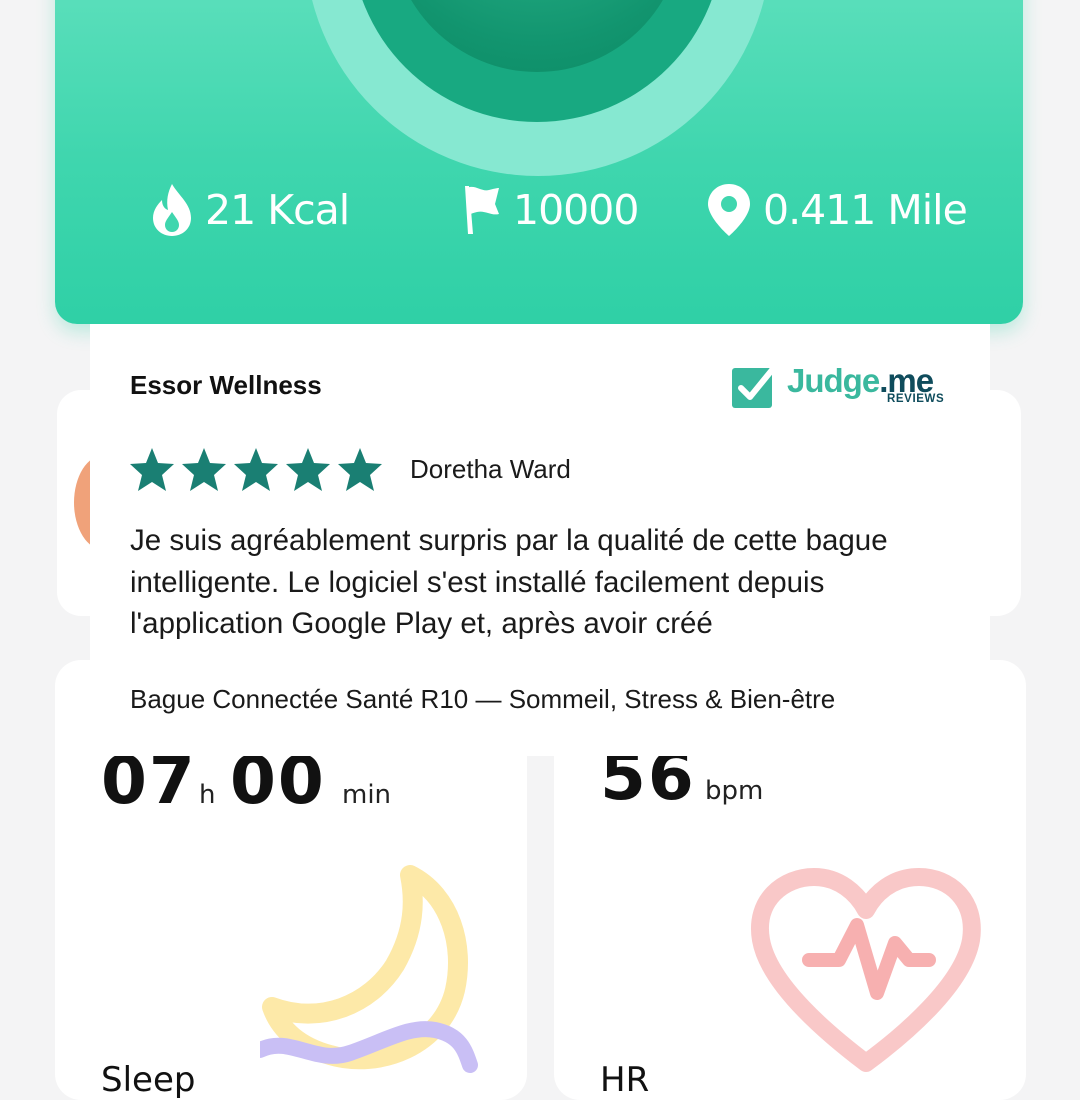  What do you see at coordinates (729, 210) in the screenshot?
I see `location-pin-icon` at bounding box center [729, 210].